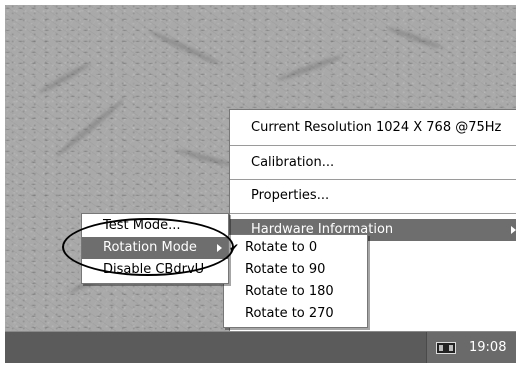  I want to click on taskbar: 19:08, so click(260, 347).